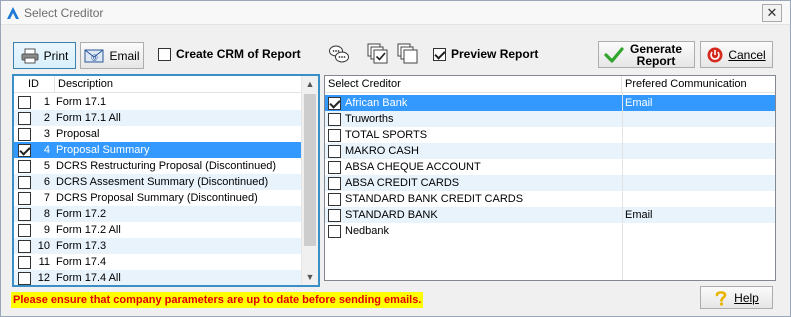 Image resolution: width=791 pixels, height=317 pixels. I want to click on check-all-icon, so click(378, 54).